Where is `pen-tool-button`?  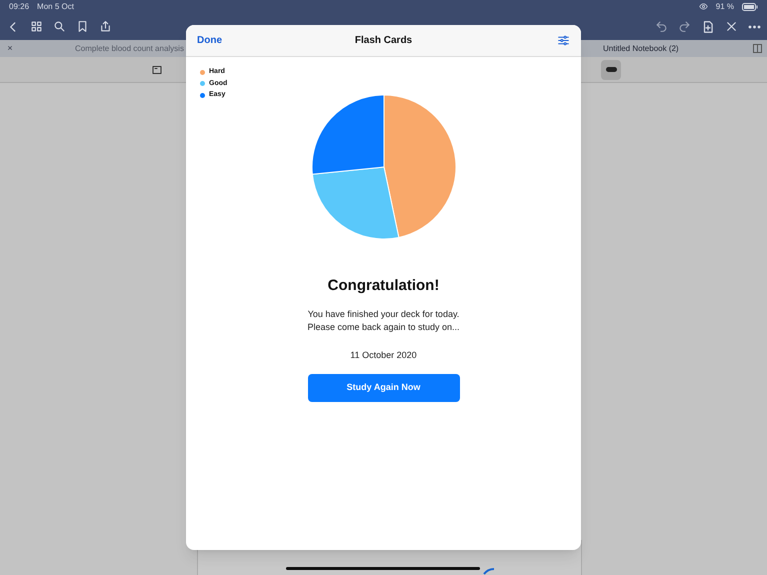 pen-tool-button is located at coordinates (611, 70).